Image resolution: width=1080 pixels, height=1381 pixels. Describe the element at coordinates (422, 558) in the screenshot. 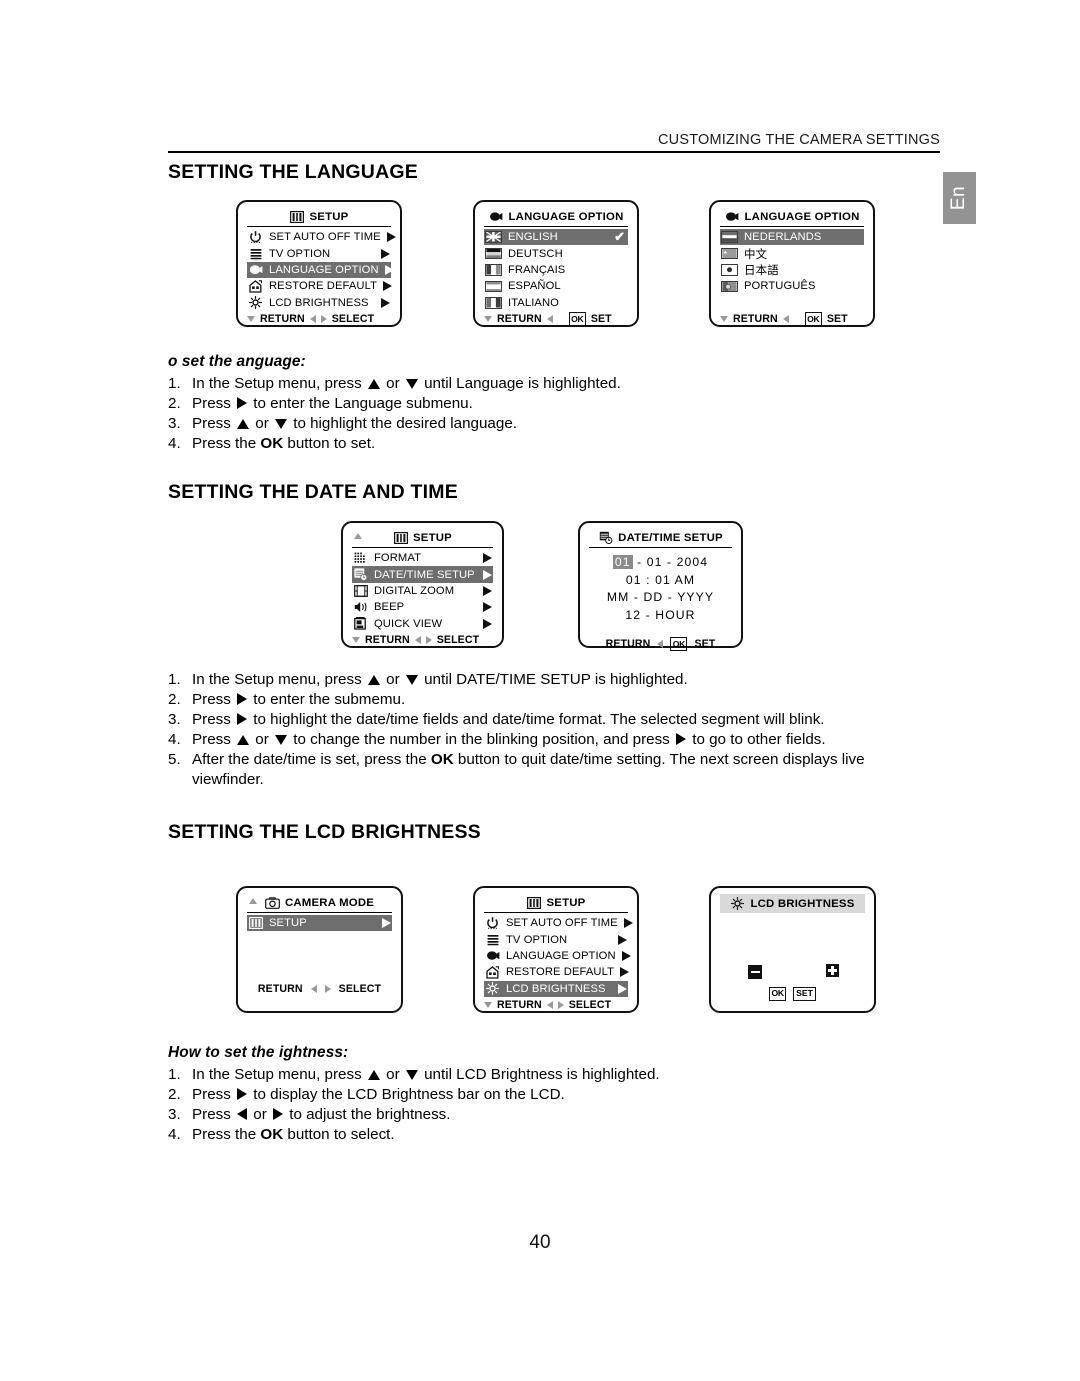

I see `menu-item-format: FORMAT` at that location.